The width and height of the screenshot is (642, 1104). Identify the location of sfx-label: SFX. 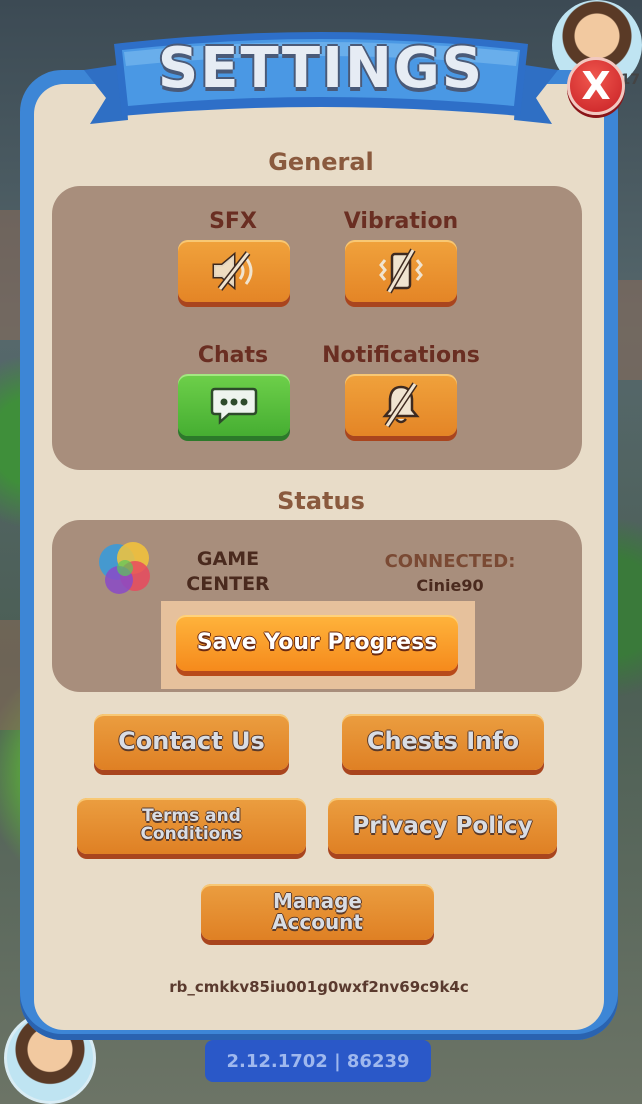
(233, 221).